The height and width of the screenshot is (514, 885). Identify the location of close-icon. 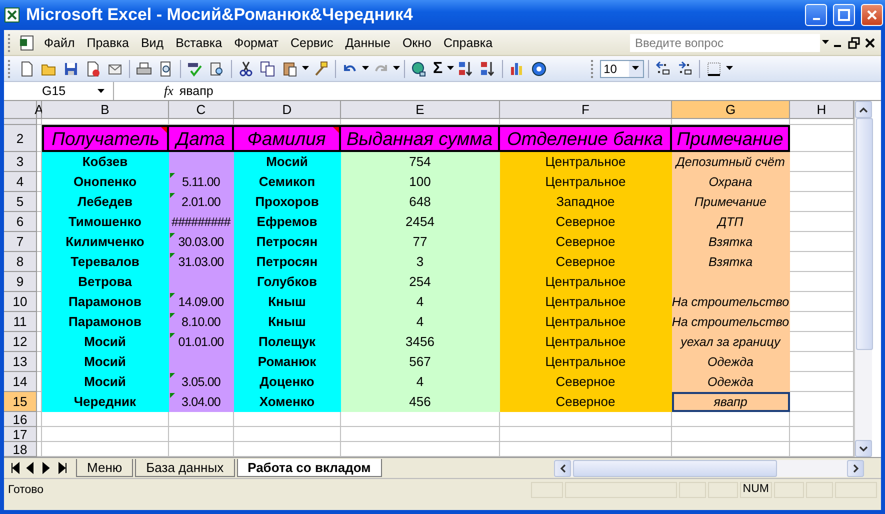
(870, 43).